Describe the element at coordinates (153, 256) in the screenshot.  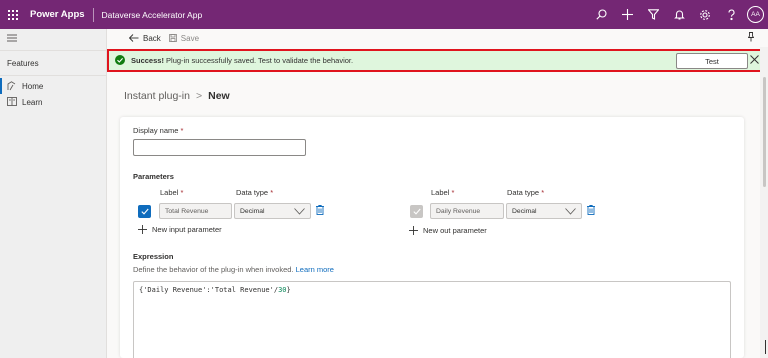
I see `expression-title: Expression` at that location.